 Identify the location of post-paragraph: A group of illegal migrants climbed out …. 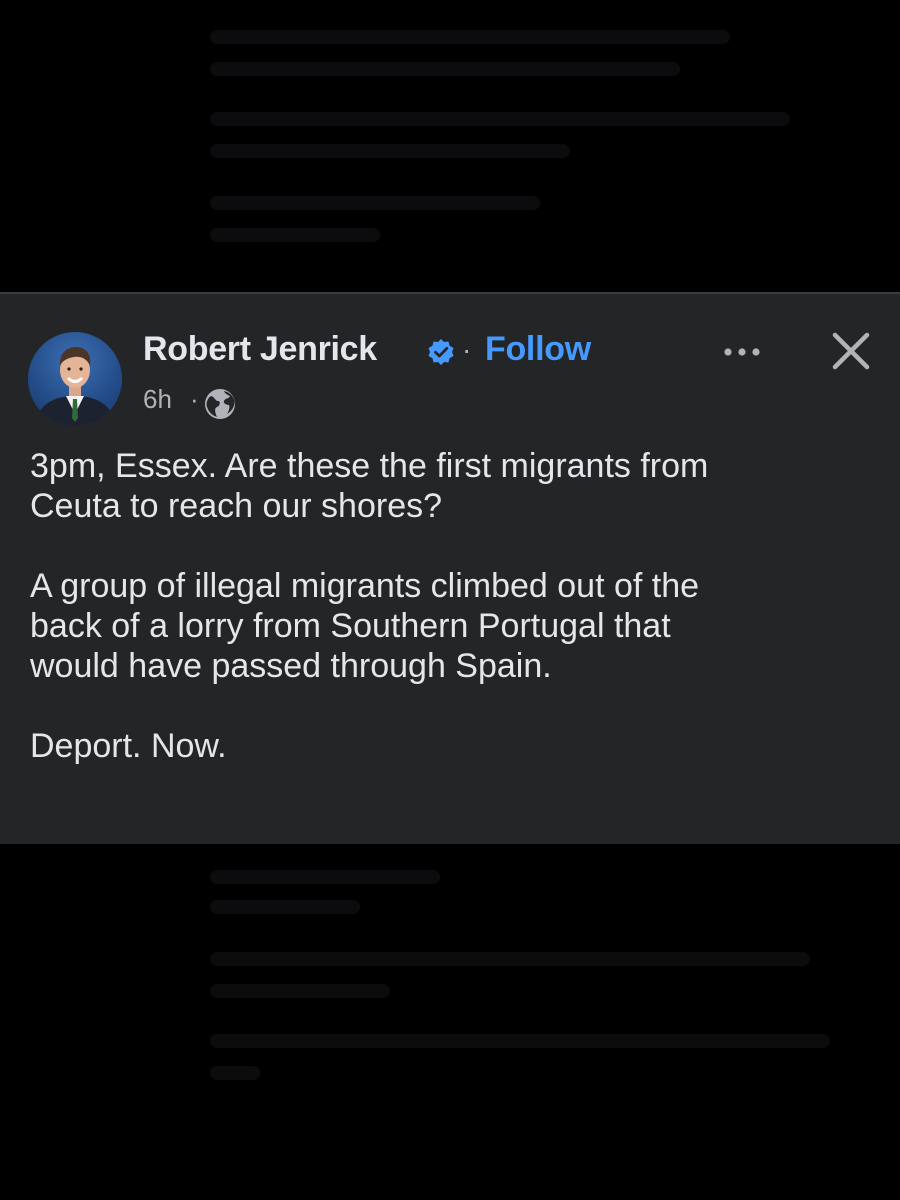
(365, 626).